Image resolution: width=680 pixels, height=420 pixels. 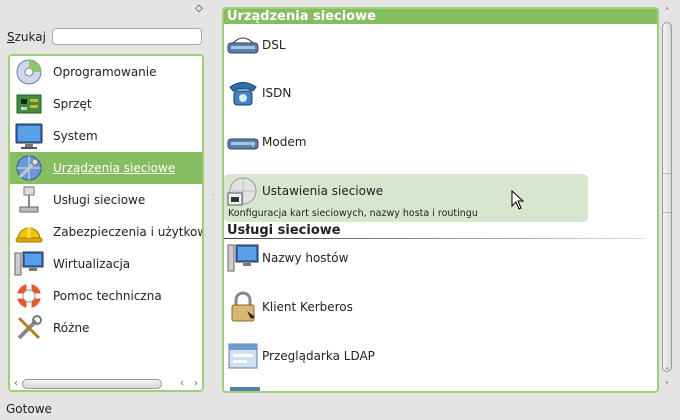 I want to click on tools-icon, so click(x=29, y=328).